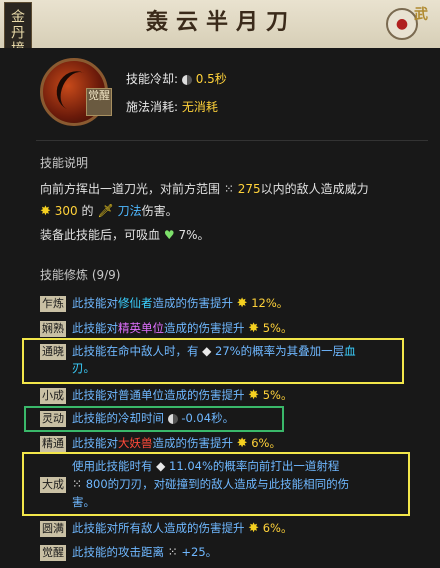  Describe the element at coordinates (235, 303) in the screenshot. I see `training-row: 乍炼 此技能对修仙者造成的伤害提升 ✸ 12%。` at that location.